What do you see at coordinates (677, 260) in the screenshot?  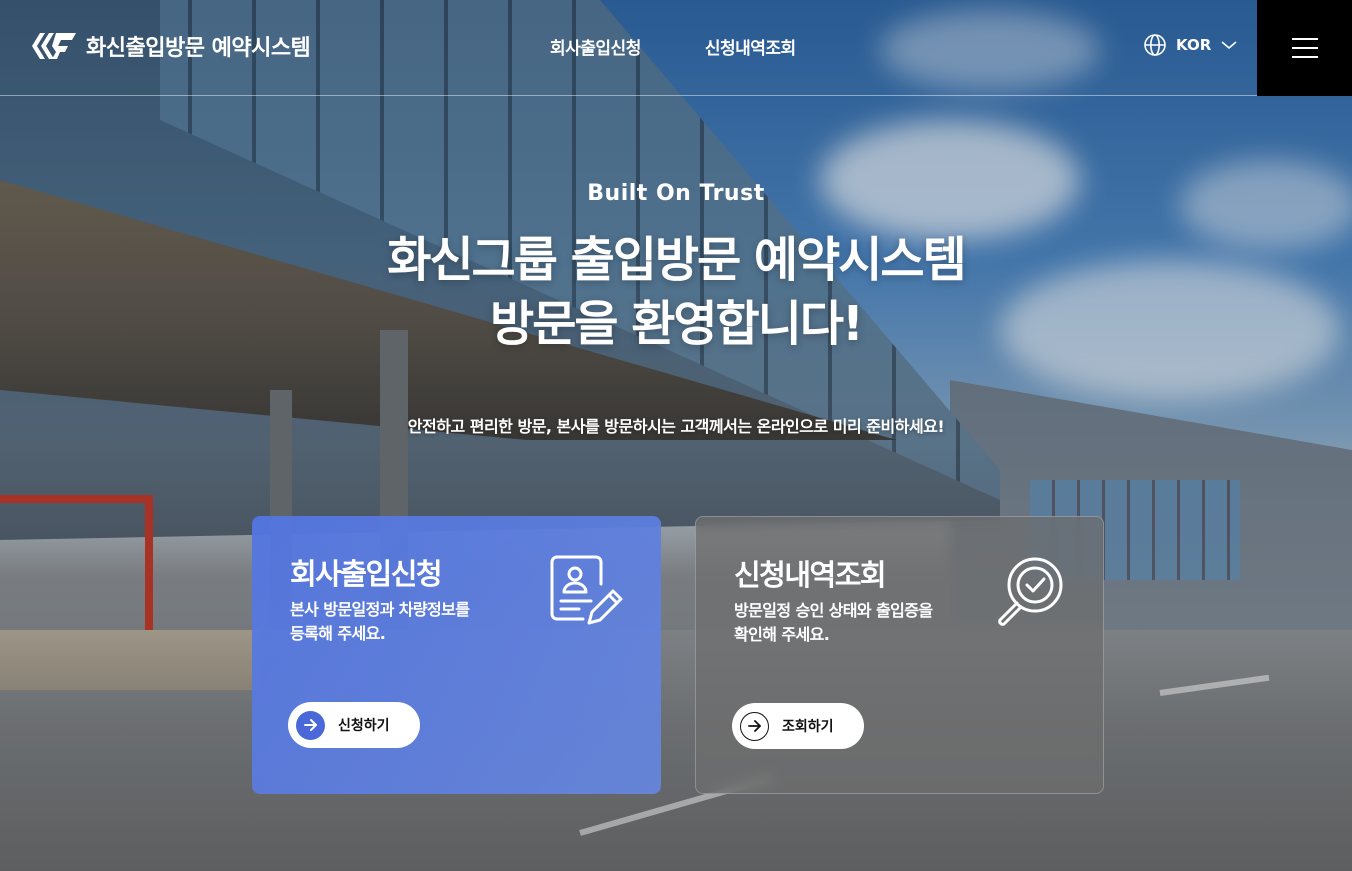 I see `hero-title-line-1: 화신그룹 출입방문 예약시스템` at bounding box center [677, 260].